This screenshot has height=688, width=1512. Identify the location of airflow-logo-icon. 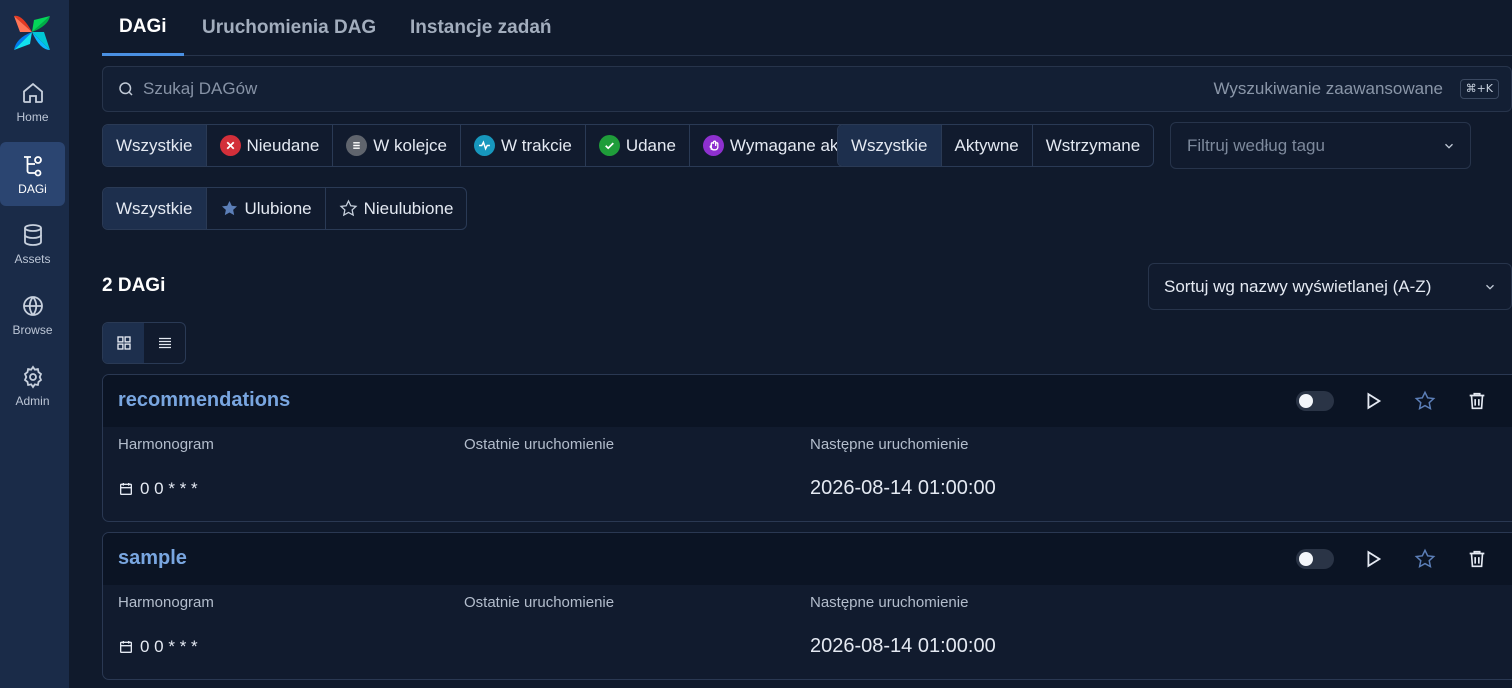
(32, 32).